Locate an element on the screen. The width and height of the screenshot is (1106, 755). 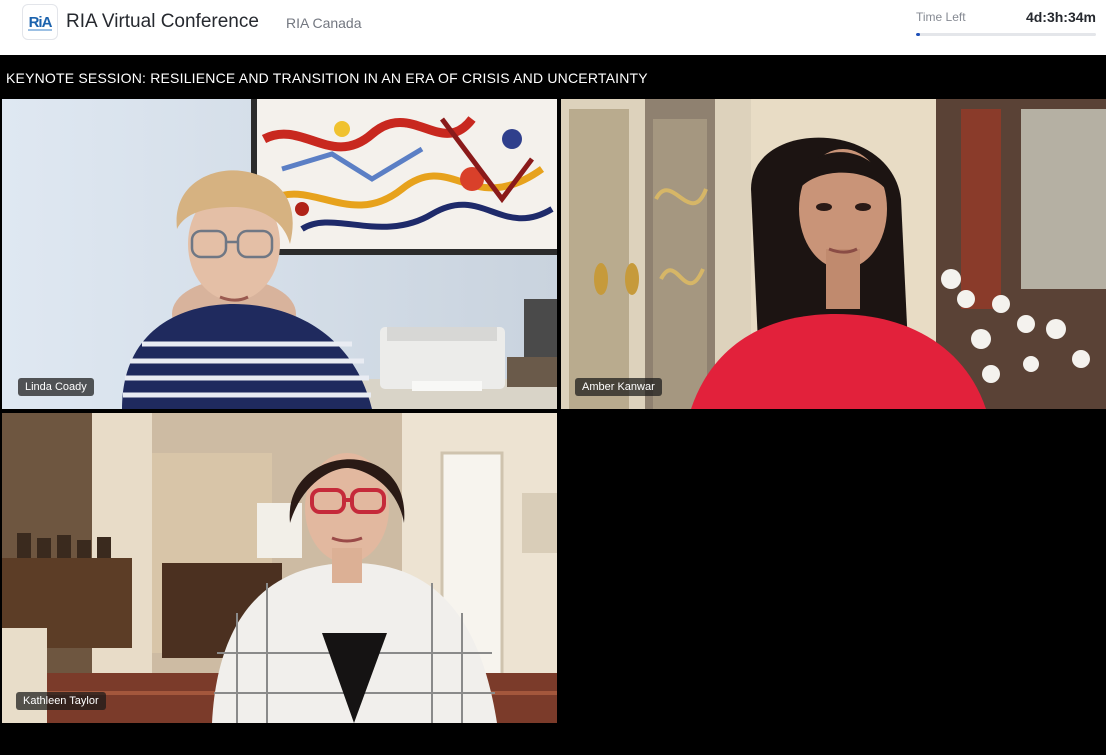
participant-name-tag: Amber Kanwar is located at coordinates (618, 387).